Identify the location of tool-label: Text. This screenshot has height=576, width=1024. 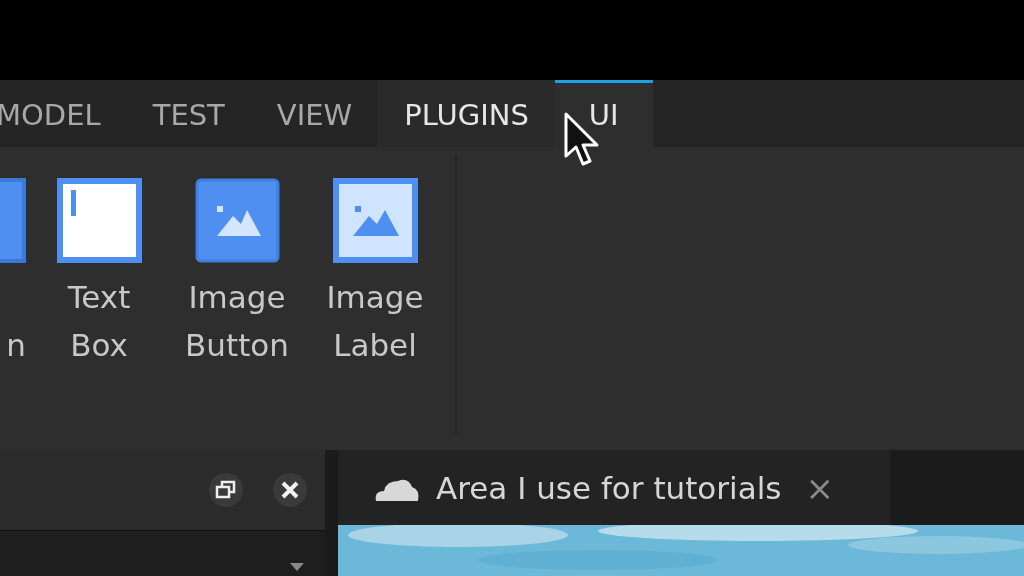
(99, 297).